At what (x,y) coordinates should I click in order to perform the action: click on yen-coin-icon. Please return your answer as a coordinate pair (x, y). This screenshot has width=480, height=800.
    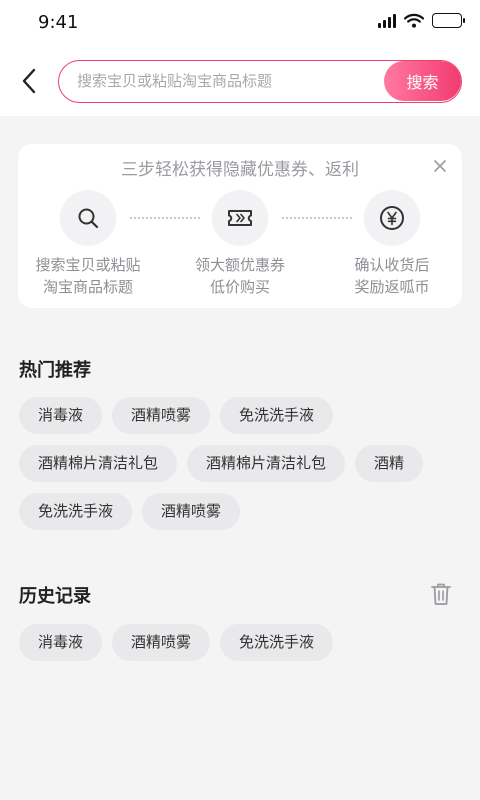
    Looking at the image, I should click on (392, 218).